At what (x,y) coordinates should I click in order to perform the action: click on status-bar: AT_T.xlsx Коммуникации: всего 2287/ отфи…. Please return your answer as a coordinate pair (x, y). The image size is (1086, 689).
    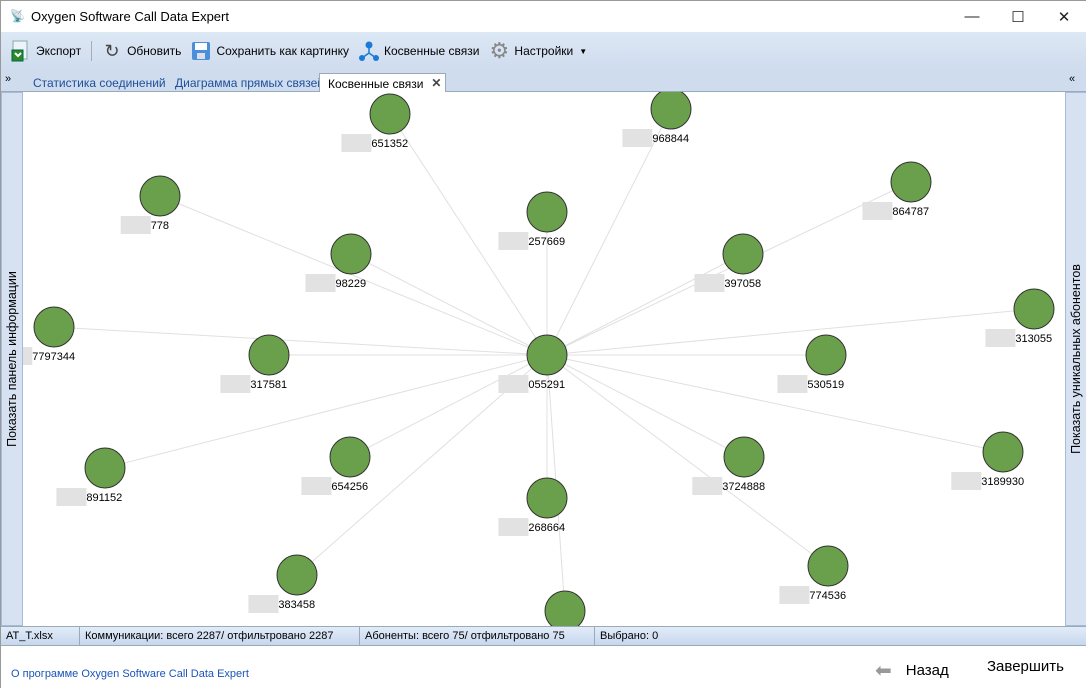
    Looking at the image, I should click on (543, 636).